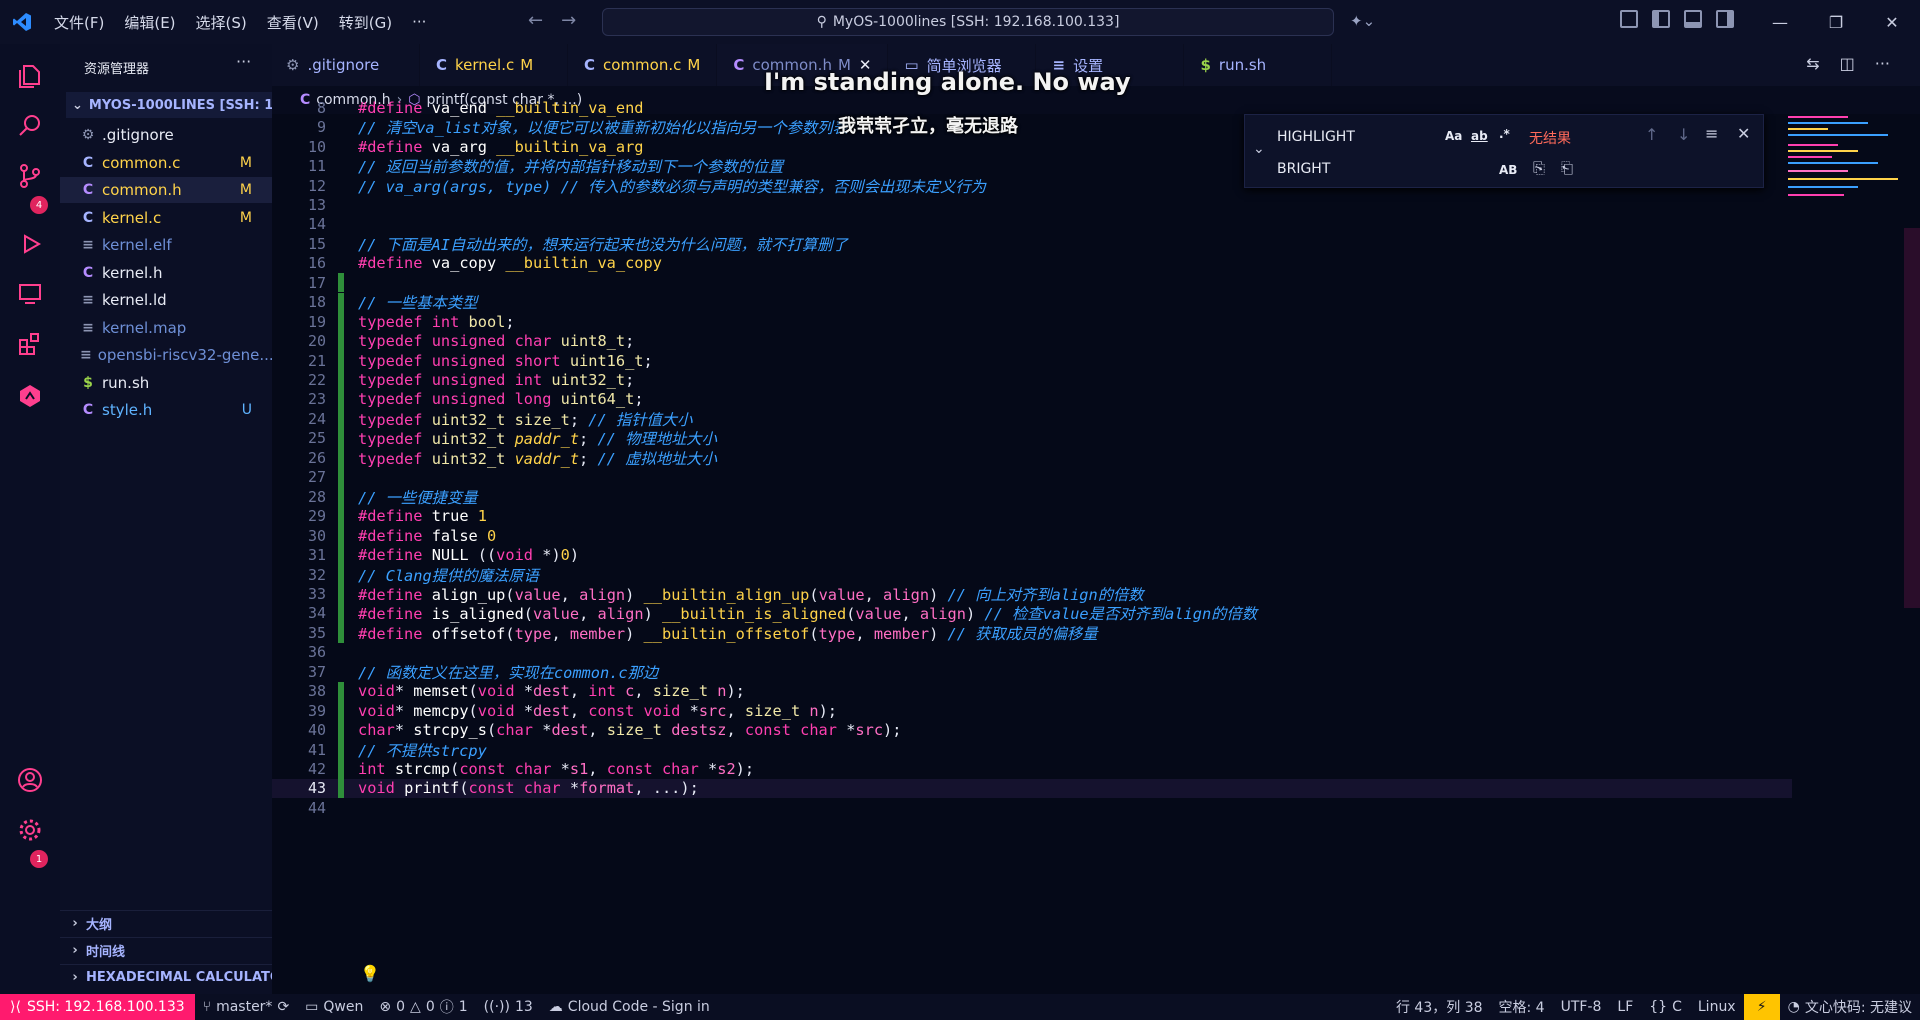 The width and height of the screenshot is (1920, 1020). What do you see at coordinates (1479, 136) in the screenshot?
I see `match-word-toggle: ab` at bounding box center [1479, 136].